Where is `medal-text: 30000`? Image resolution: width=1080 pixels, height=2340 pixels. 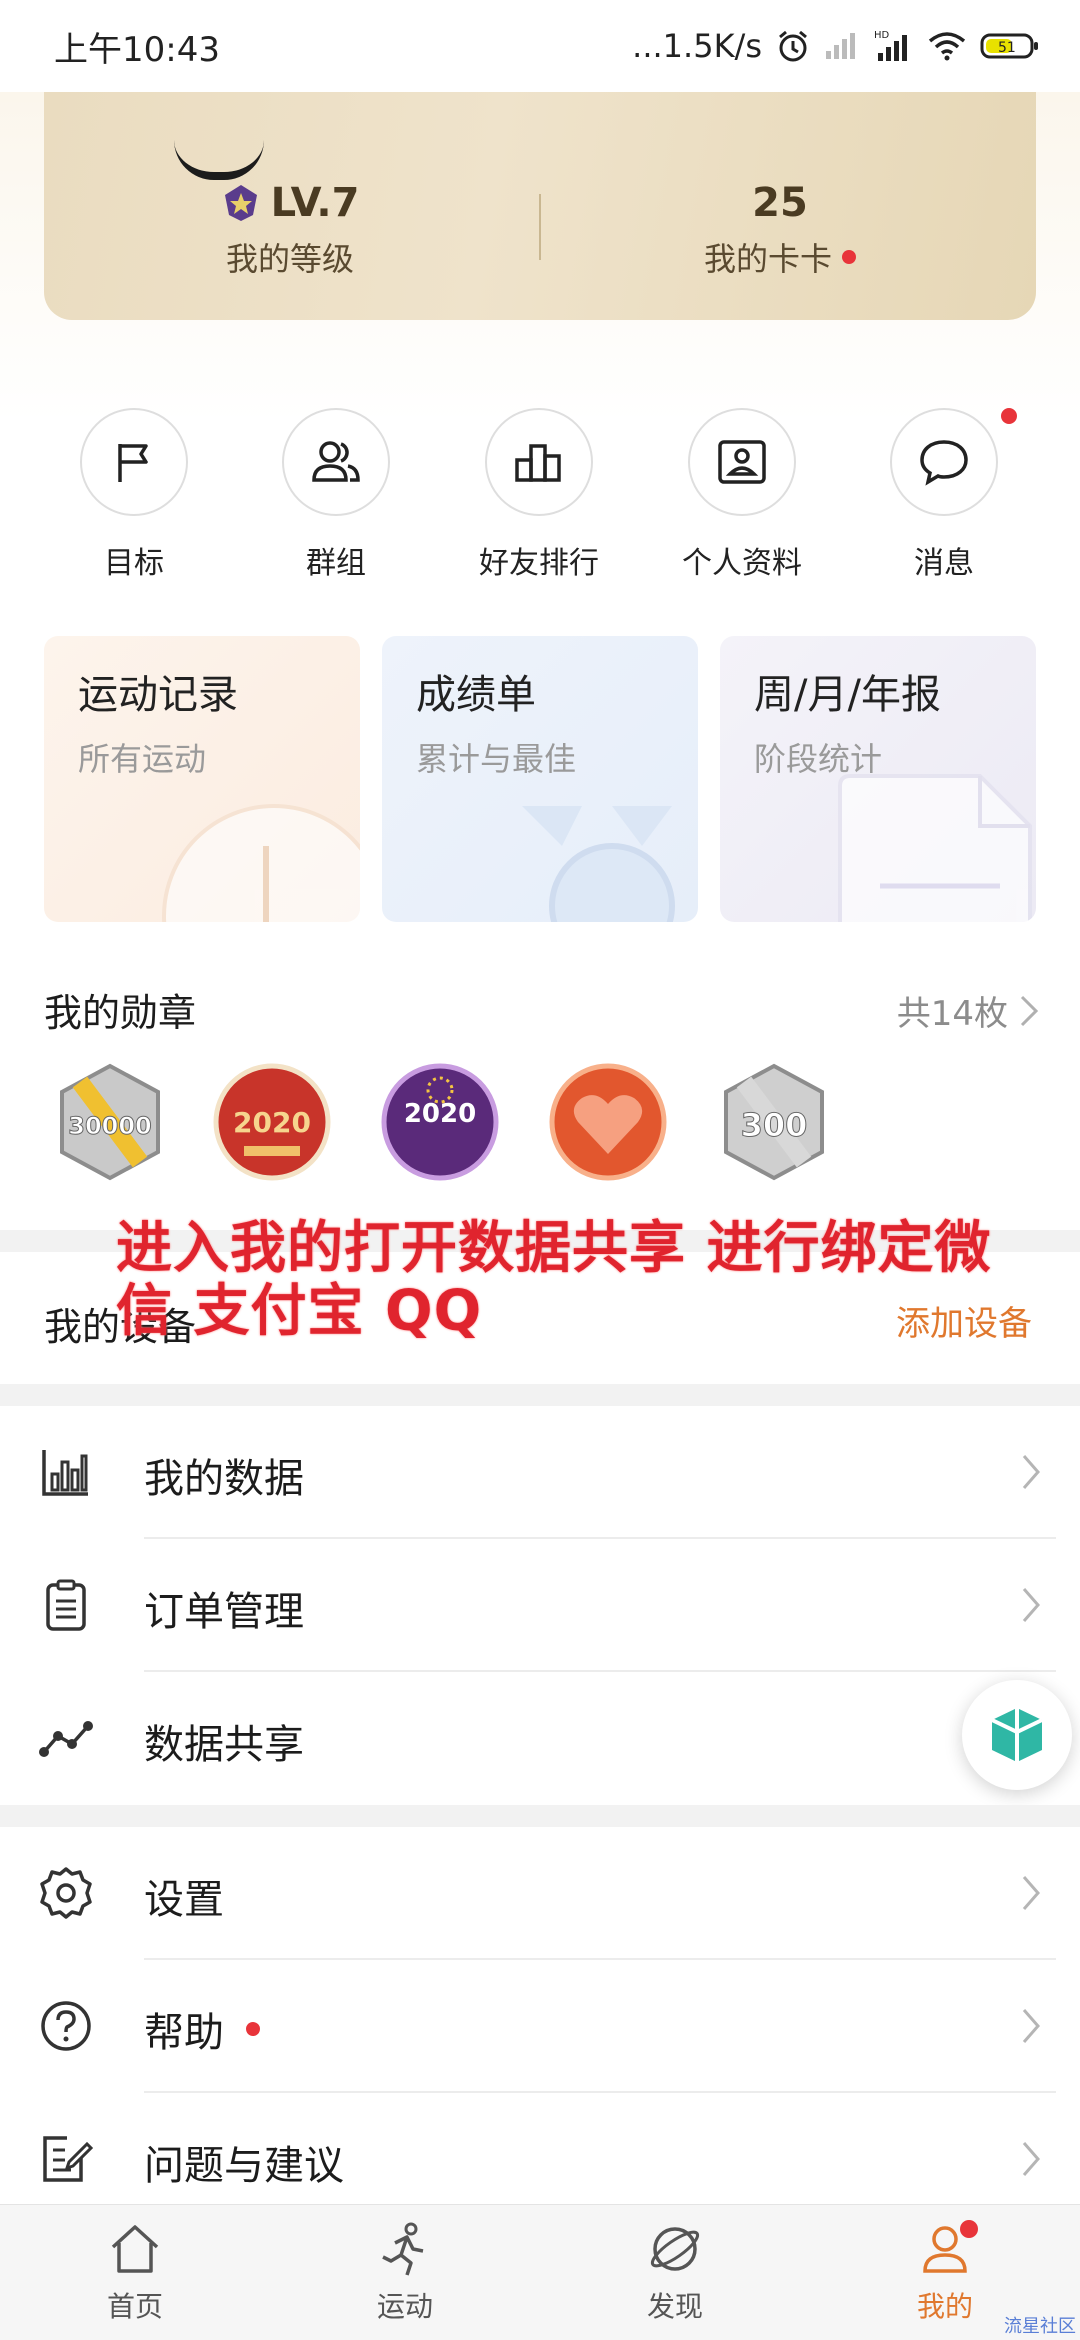 medal-text: 30000 is located at coordinates (110, 1126).